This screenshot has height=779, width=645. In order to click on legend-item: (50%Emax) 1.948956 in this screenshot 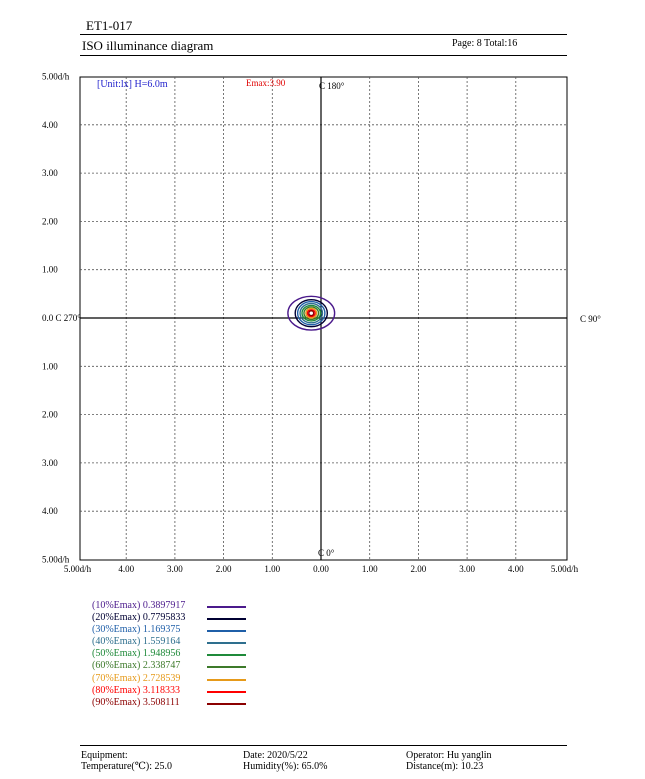, I will do `click(192, 654)`.